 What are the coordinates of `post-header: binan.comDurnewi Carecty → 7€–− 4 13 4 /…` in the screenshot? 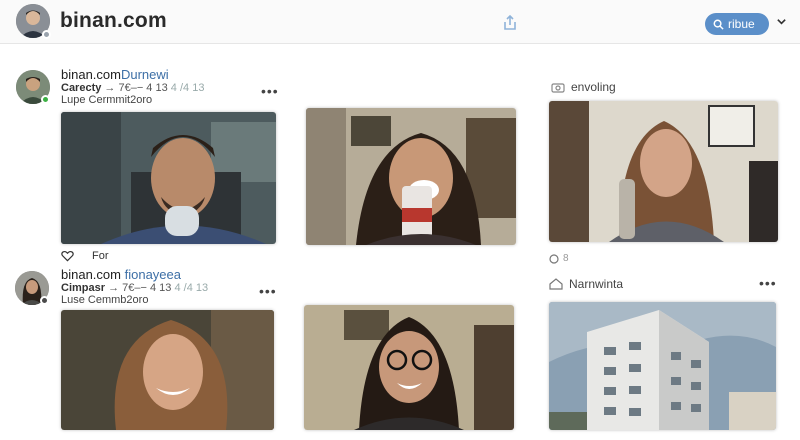 It's located at (132, 86).